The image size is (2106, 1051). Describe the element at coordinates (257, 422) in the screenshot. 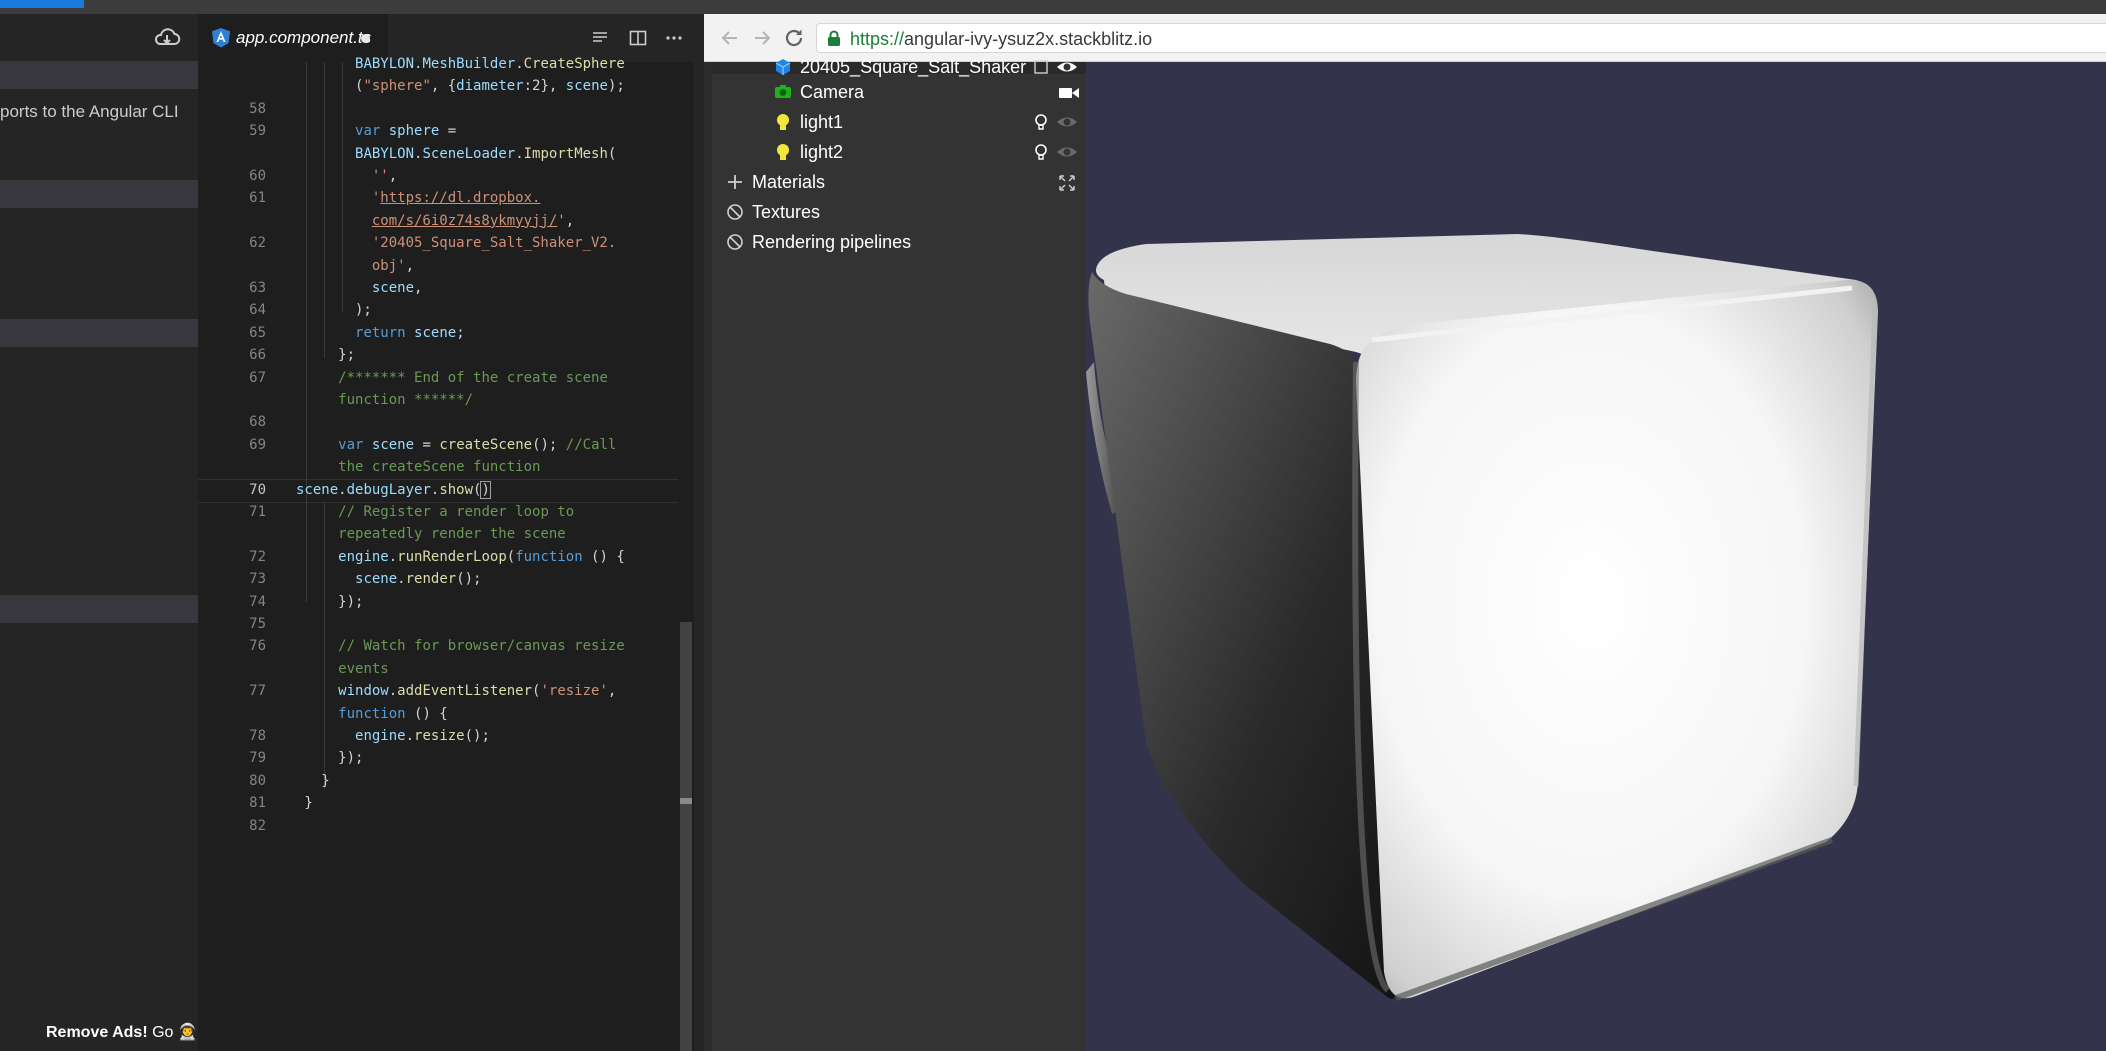

I see `line-number: 68` at that location.